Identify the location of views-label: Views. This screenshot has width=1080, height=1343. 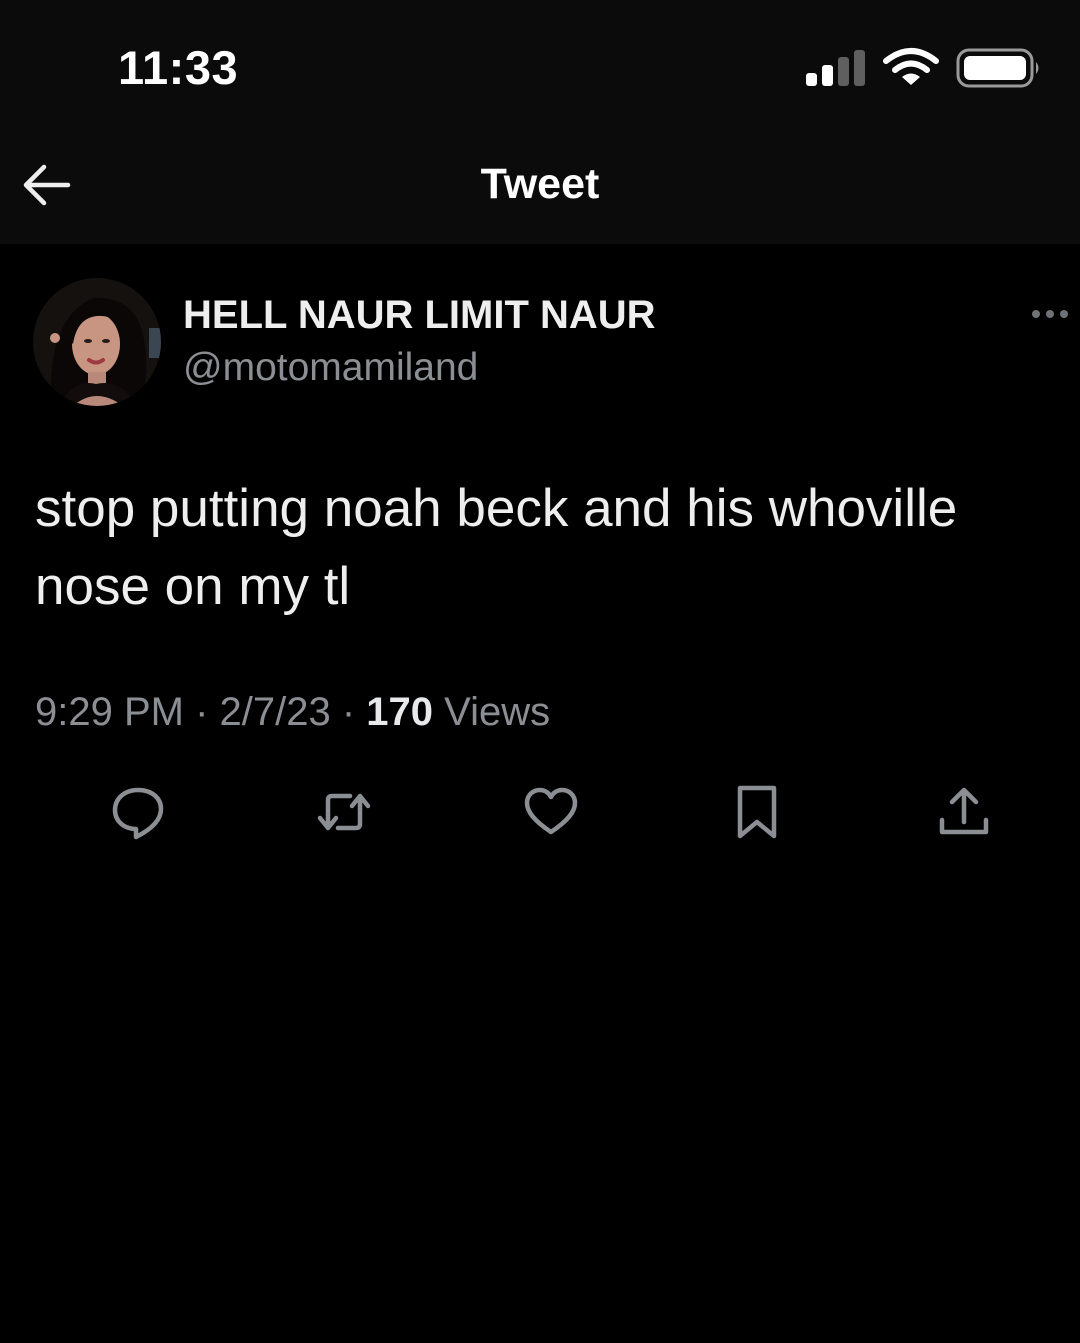
(497, 712).